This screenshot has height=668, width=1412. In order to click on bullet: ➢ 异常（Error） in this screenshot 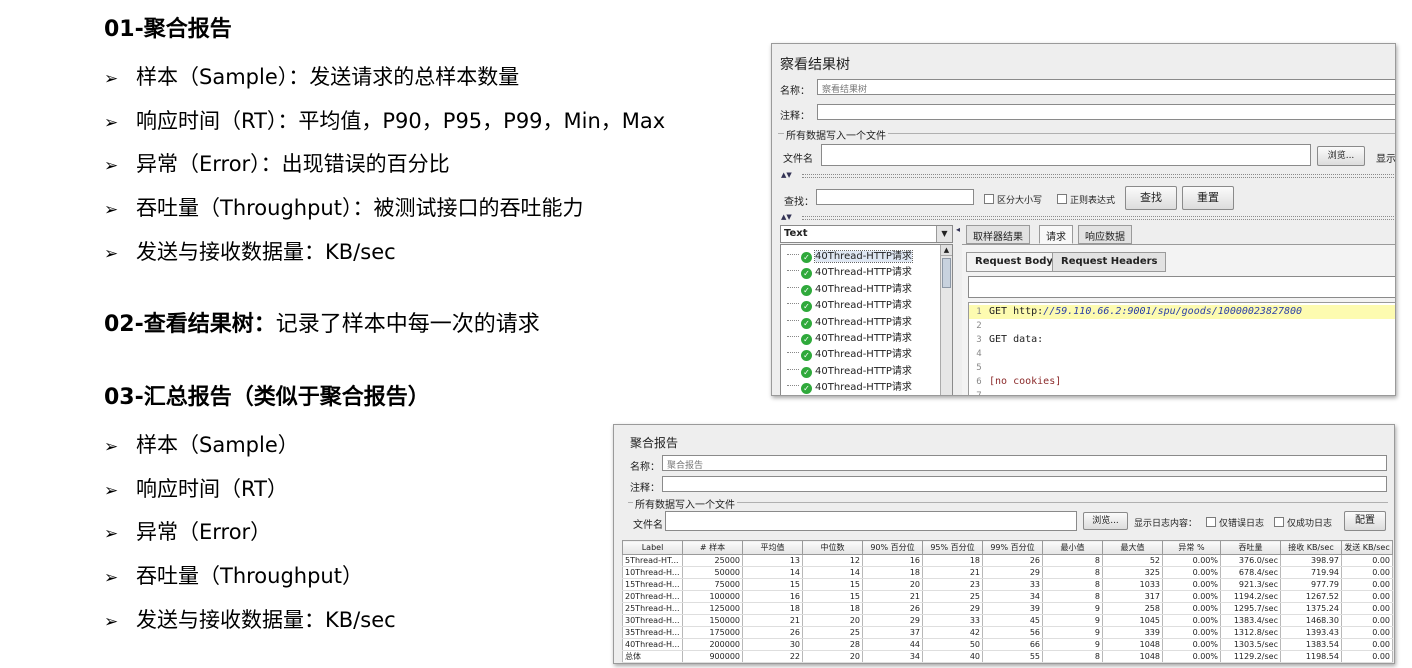, I will do `click(187, 533)`.